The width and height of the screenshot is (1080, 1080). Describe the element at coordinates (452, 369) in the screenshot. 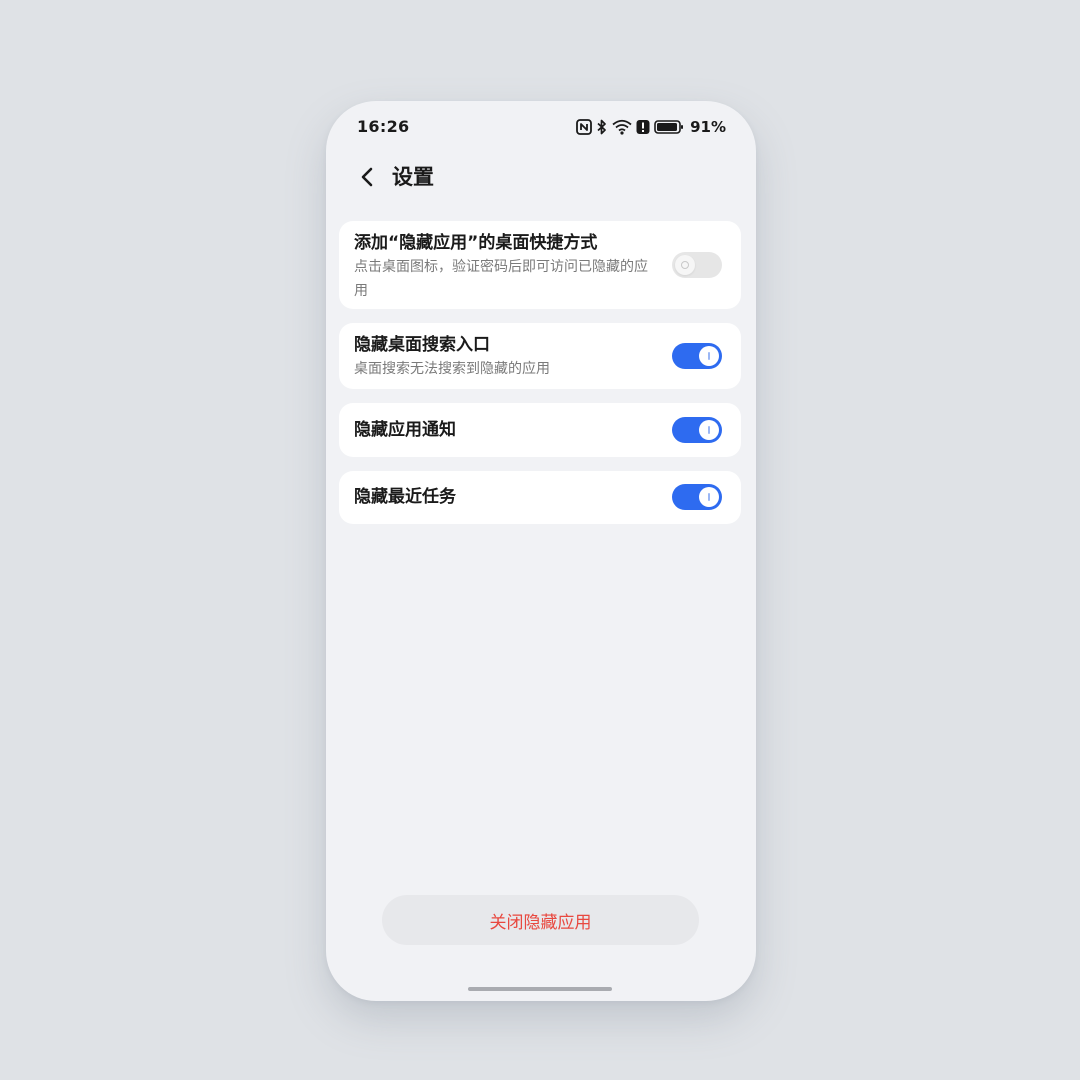

I see `setting-description: 桌面搜索无法搜索到隐藏的应用` at that location.